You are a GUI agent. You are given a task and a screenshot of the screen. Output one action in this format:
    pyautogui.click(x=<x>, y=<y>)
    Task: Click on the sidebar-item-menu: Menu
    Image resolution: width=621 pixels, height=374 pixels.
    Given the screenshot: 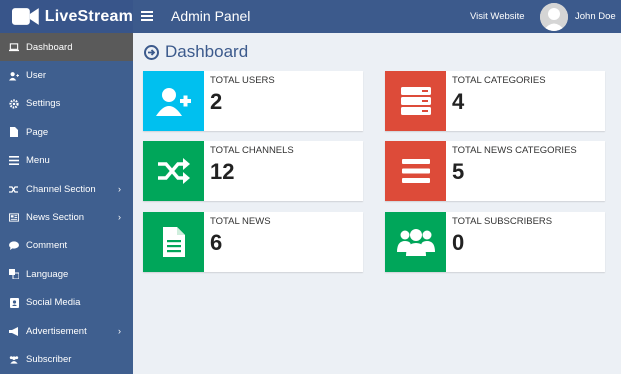 What is the action you would take?
    pyautogui.click(x=66, y=161)
    